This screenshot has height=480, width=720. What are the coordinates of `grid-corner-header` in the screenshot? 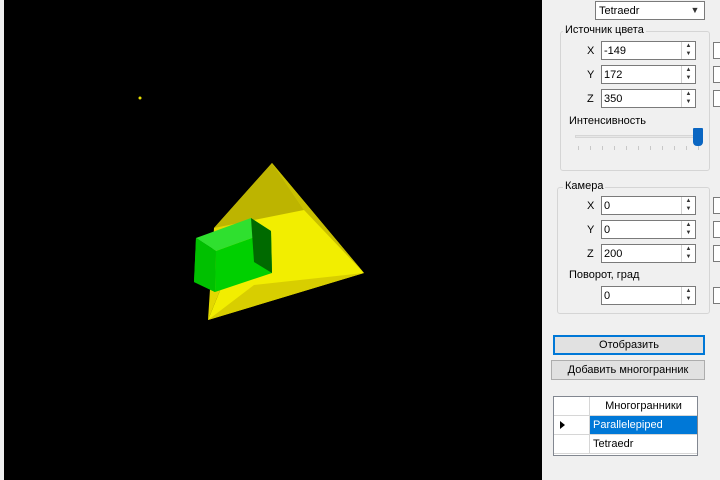 It's located at (572, 406).